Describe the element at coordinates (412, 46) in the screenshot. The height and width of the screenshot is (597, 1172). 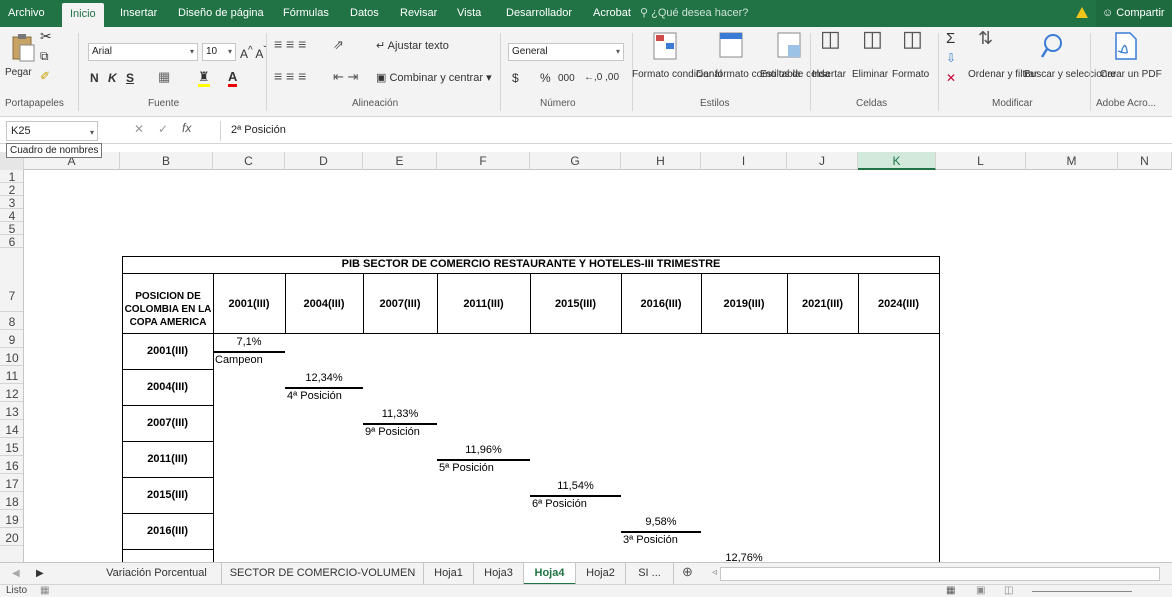
I see `wrap-text-button: ↵ Ajustar texto` at that location.